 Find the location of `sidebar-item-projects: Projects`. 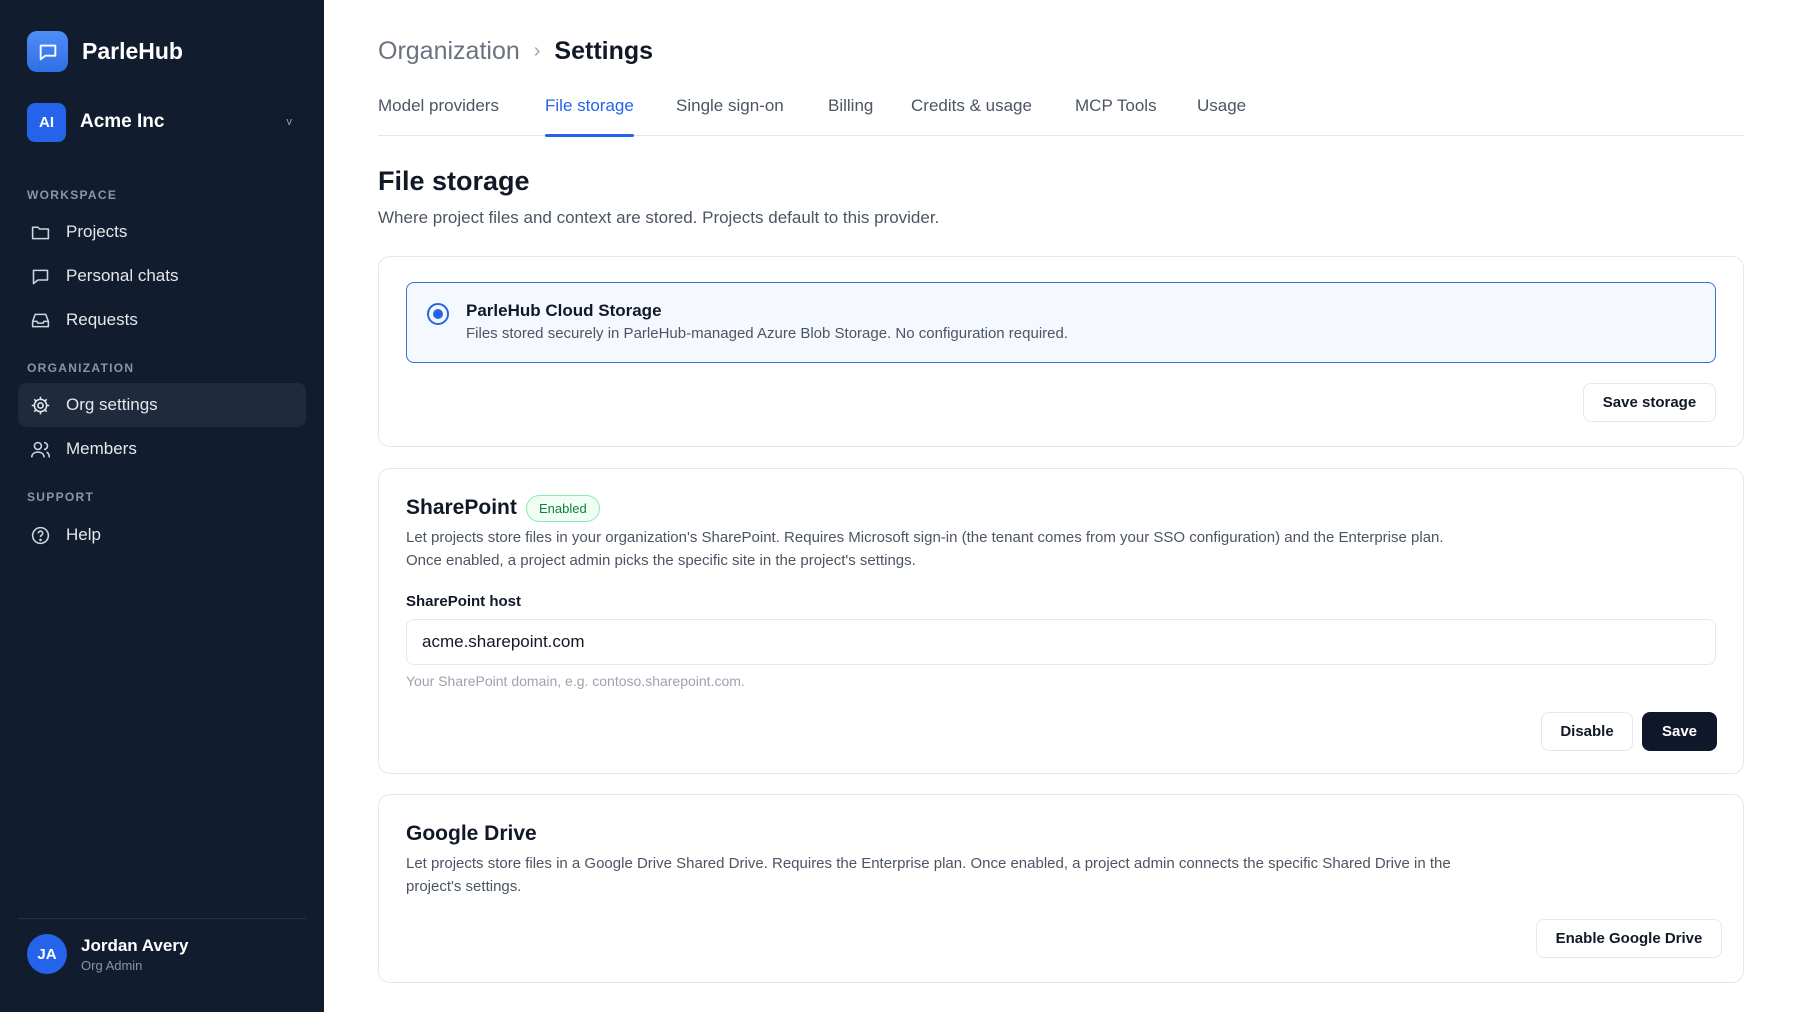

sidebar-item-projects: Projects is located at coordinates (162, 232).